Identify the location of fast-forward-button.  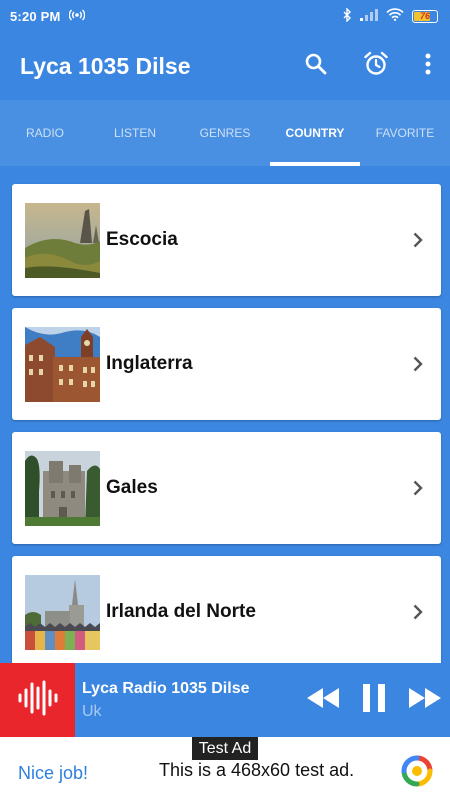
(424, 700).